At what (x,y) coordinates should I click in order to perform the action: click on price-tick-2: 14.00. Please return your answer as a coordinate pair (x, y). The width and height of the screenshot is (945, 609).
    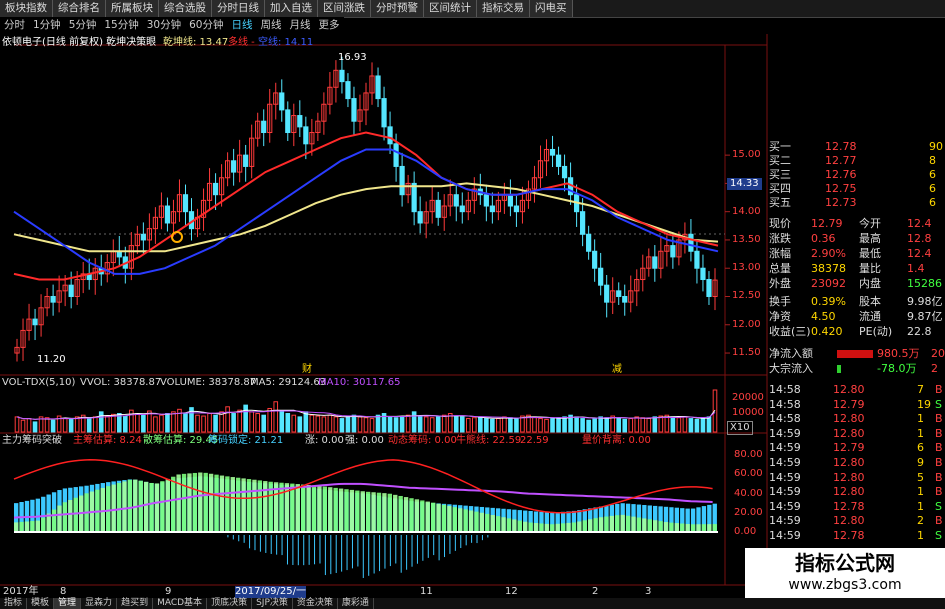
    Looking at the image, I should click on (746, 211).